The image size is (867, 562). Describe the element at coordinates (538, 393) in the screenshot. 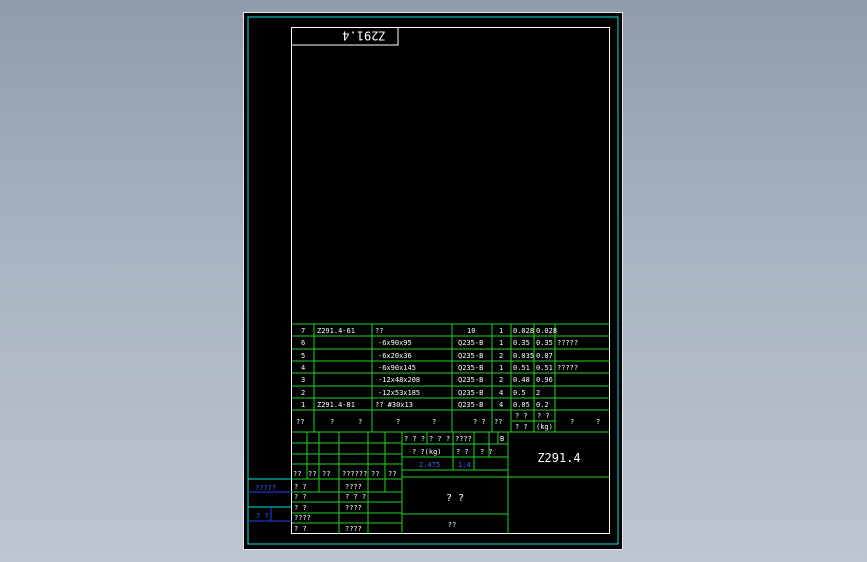

I see `bom-row-total-weight: 2` at that location.